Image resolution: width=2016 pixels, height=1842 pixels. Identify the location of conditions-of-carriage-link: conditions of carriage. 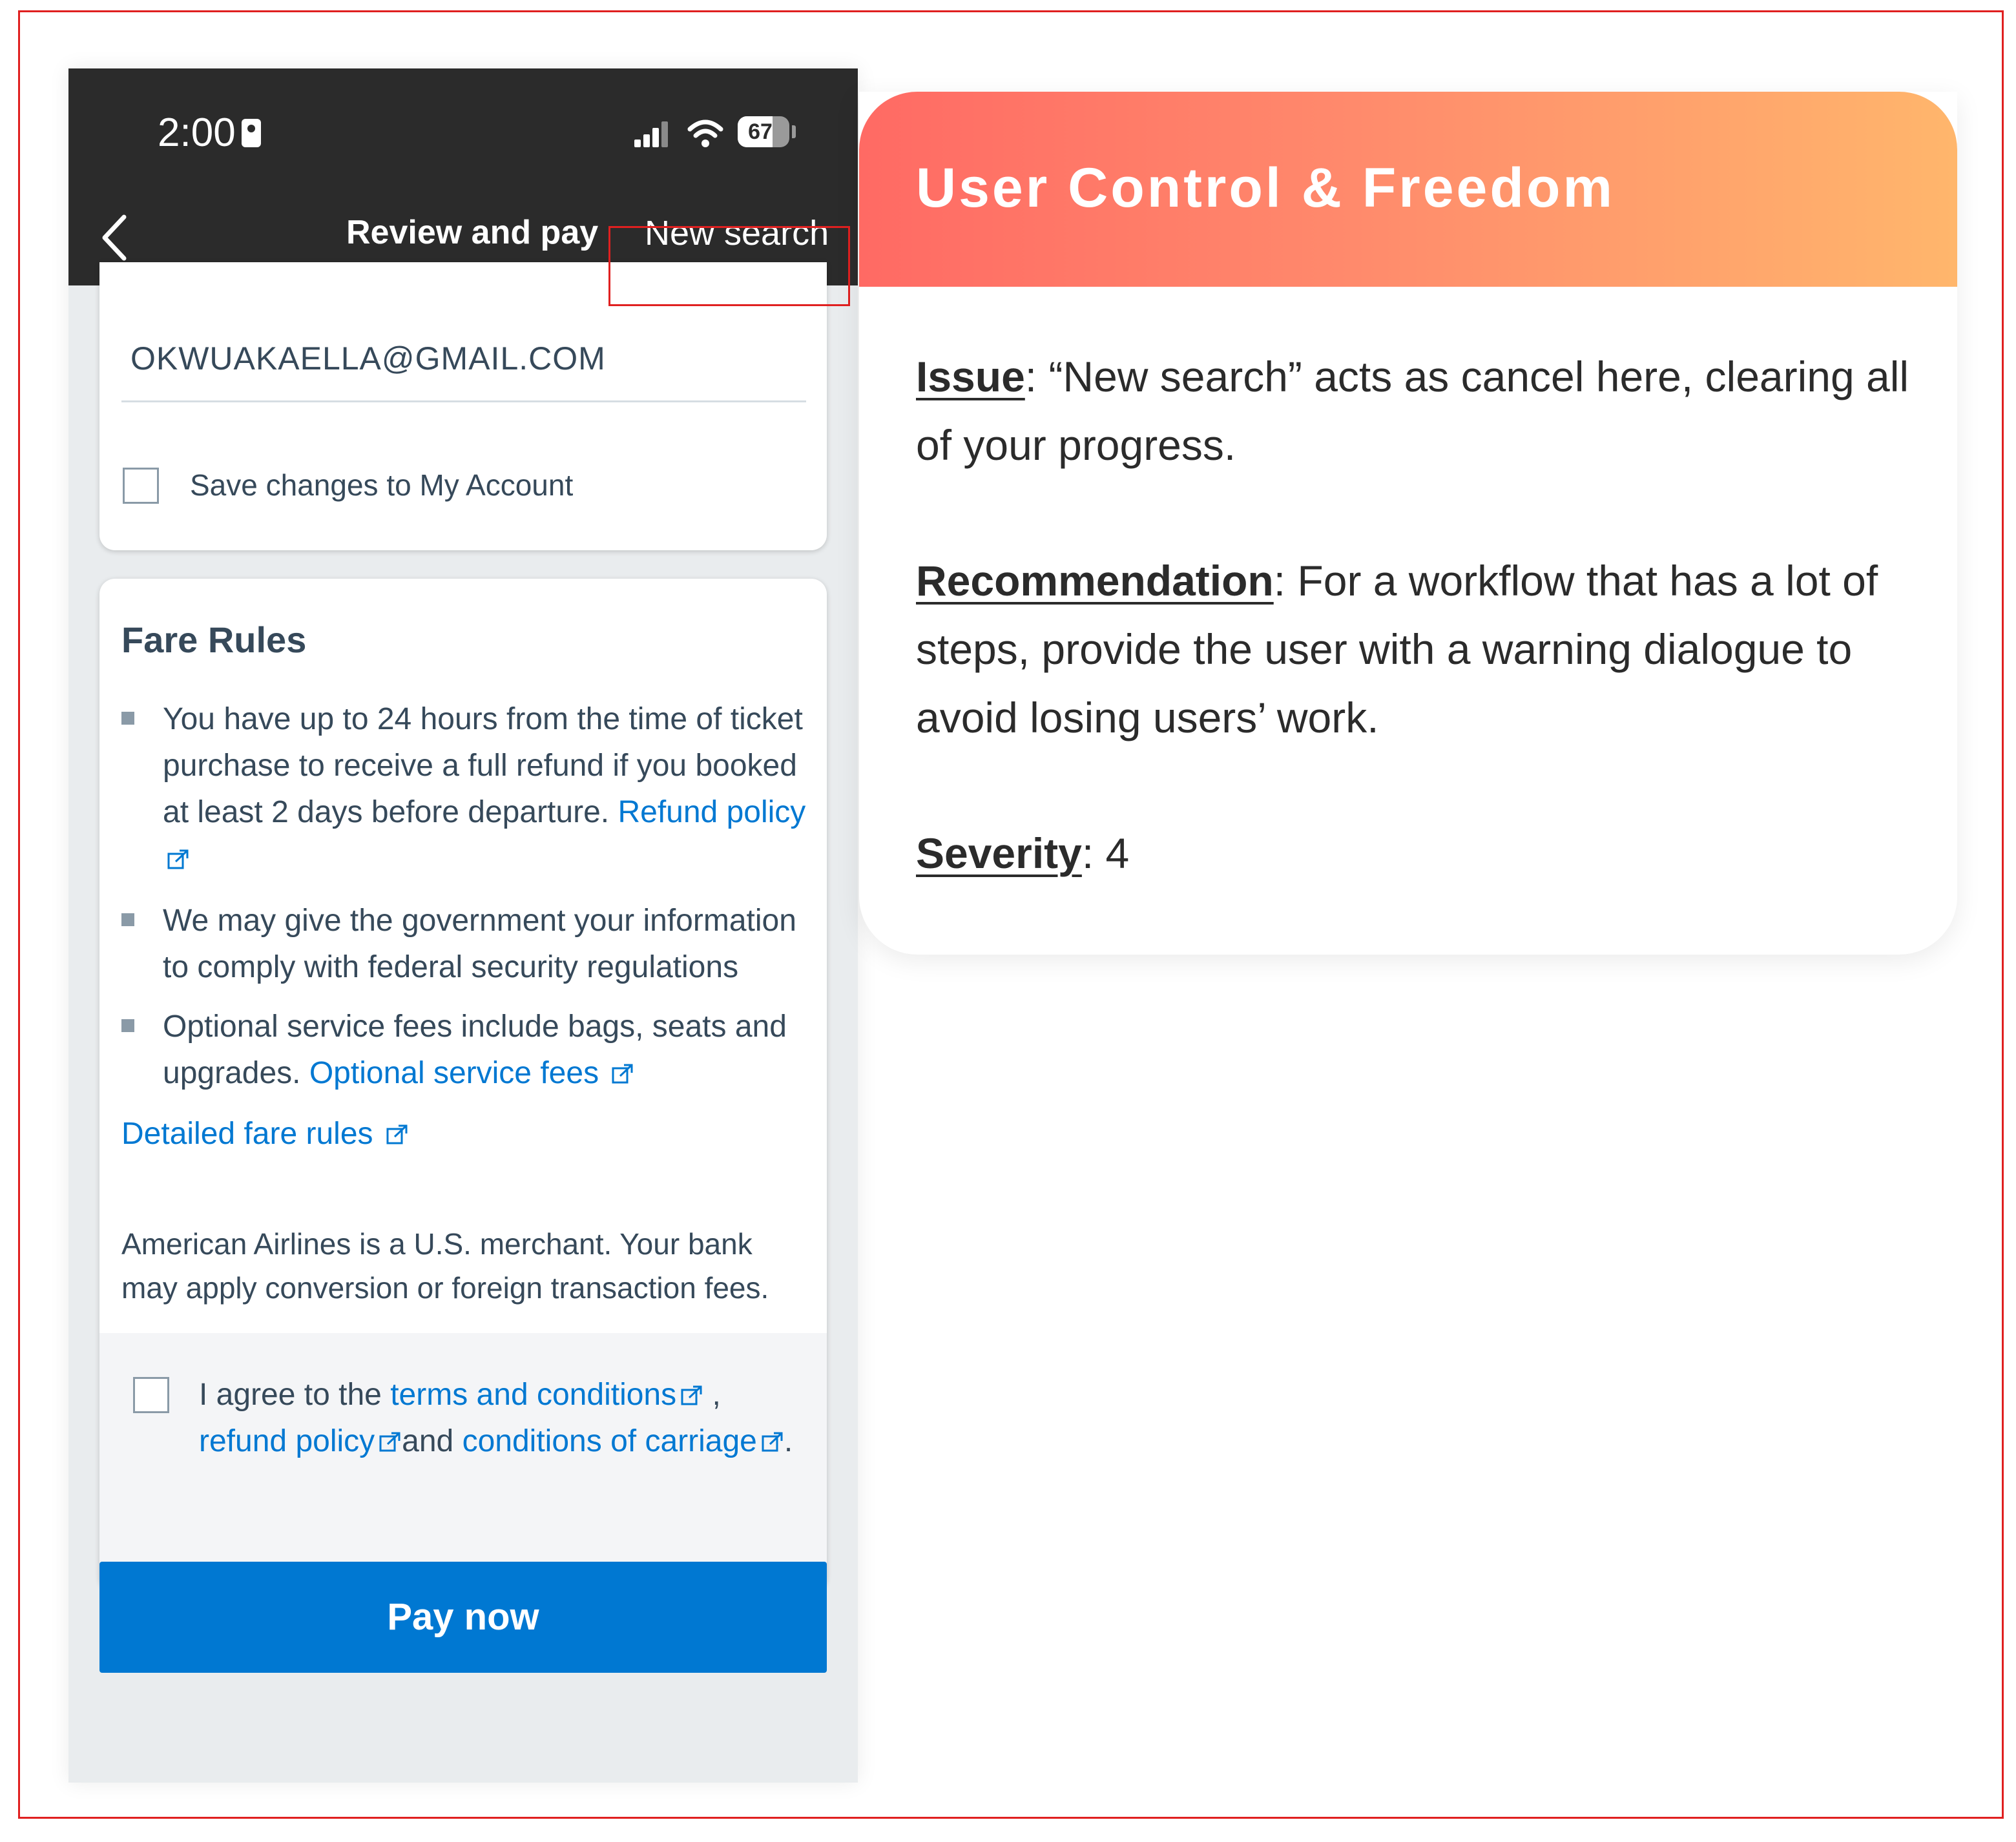
(609, 1441).